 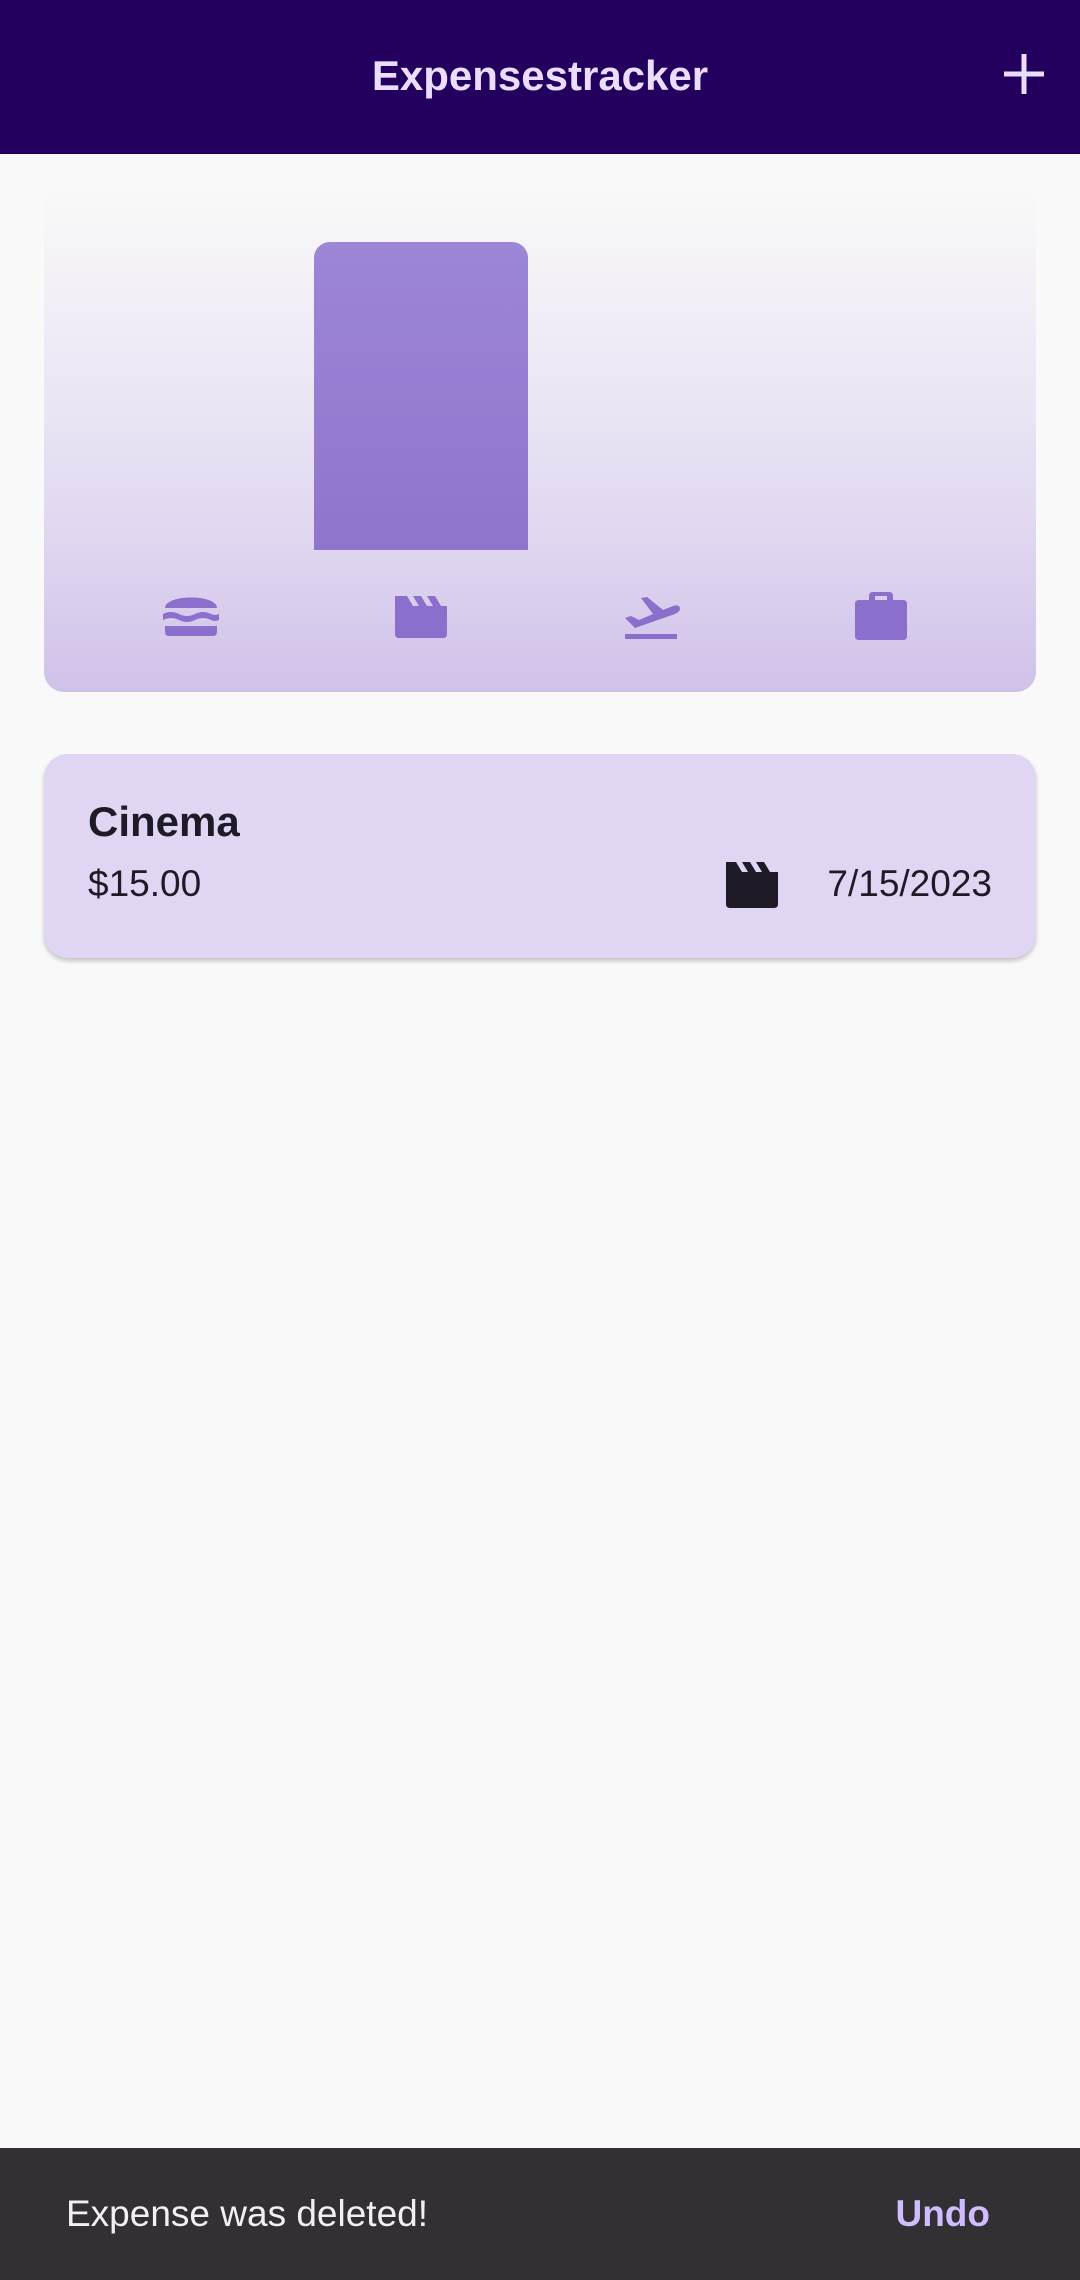 I want to click on snackbar: Expense was deleted! Undo, so click(x=540, y=2214).